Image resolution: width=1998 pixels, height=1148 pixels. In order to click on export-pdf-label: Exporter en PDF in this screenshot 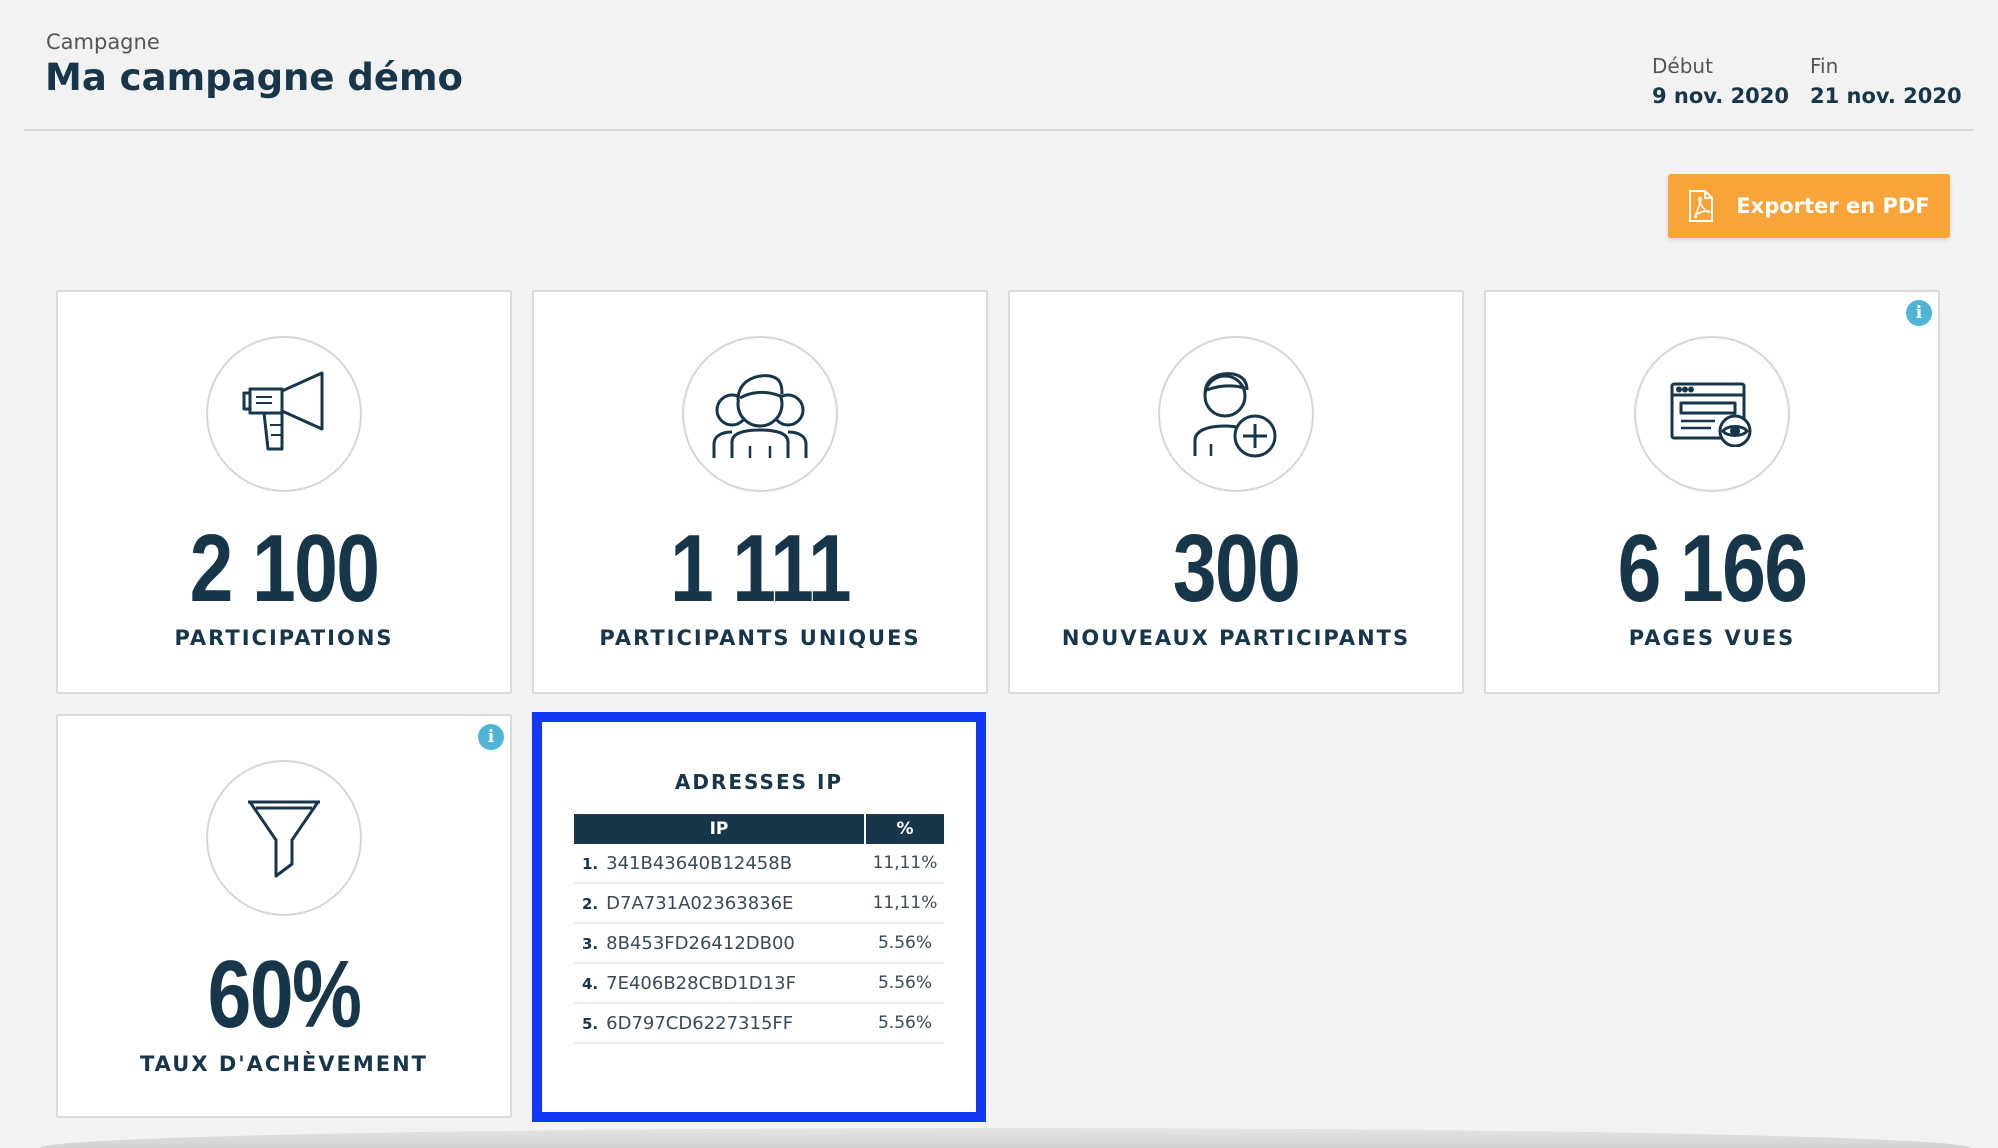, I will do `click(1833, 206)`.